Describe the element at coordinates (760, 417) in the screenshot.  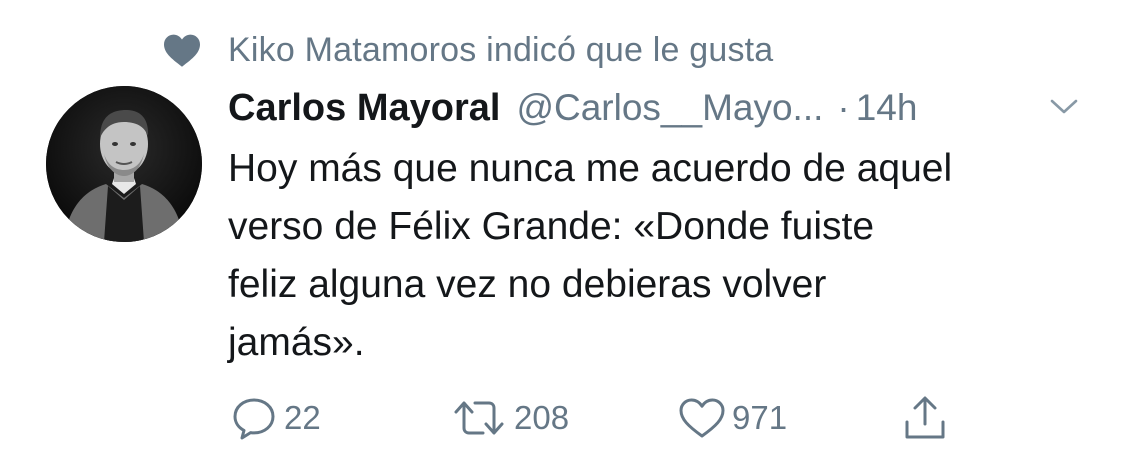
I see `like-count: 971` at that location.